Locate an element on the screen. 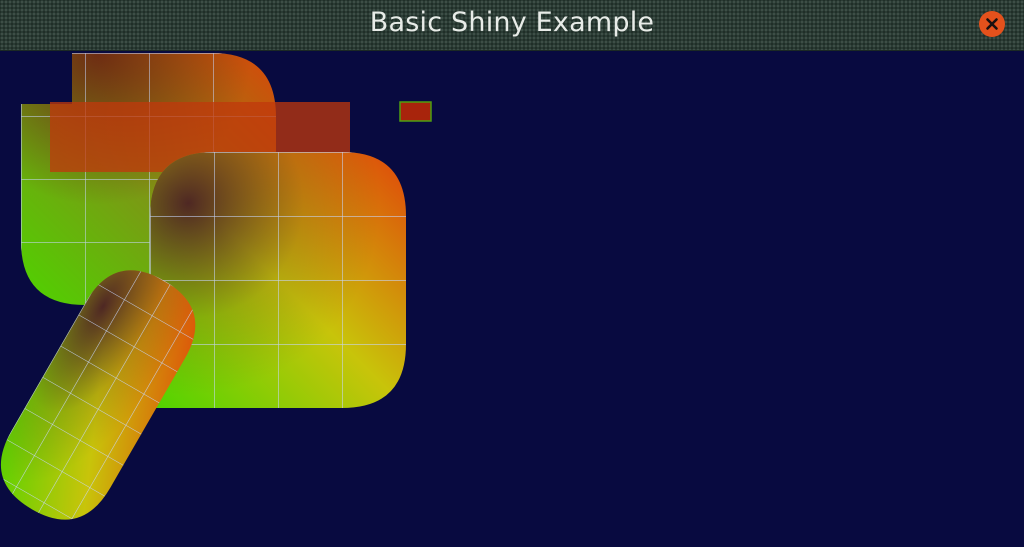 The image size is (1024, 547). close-icon is located at coordinates (992, 24).